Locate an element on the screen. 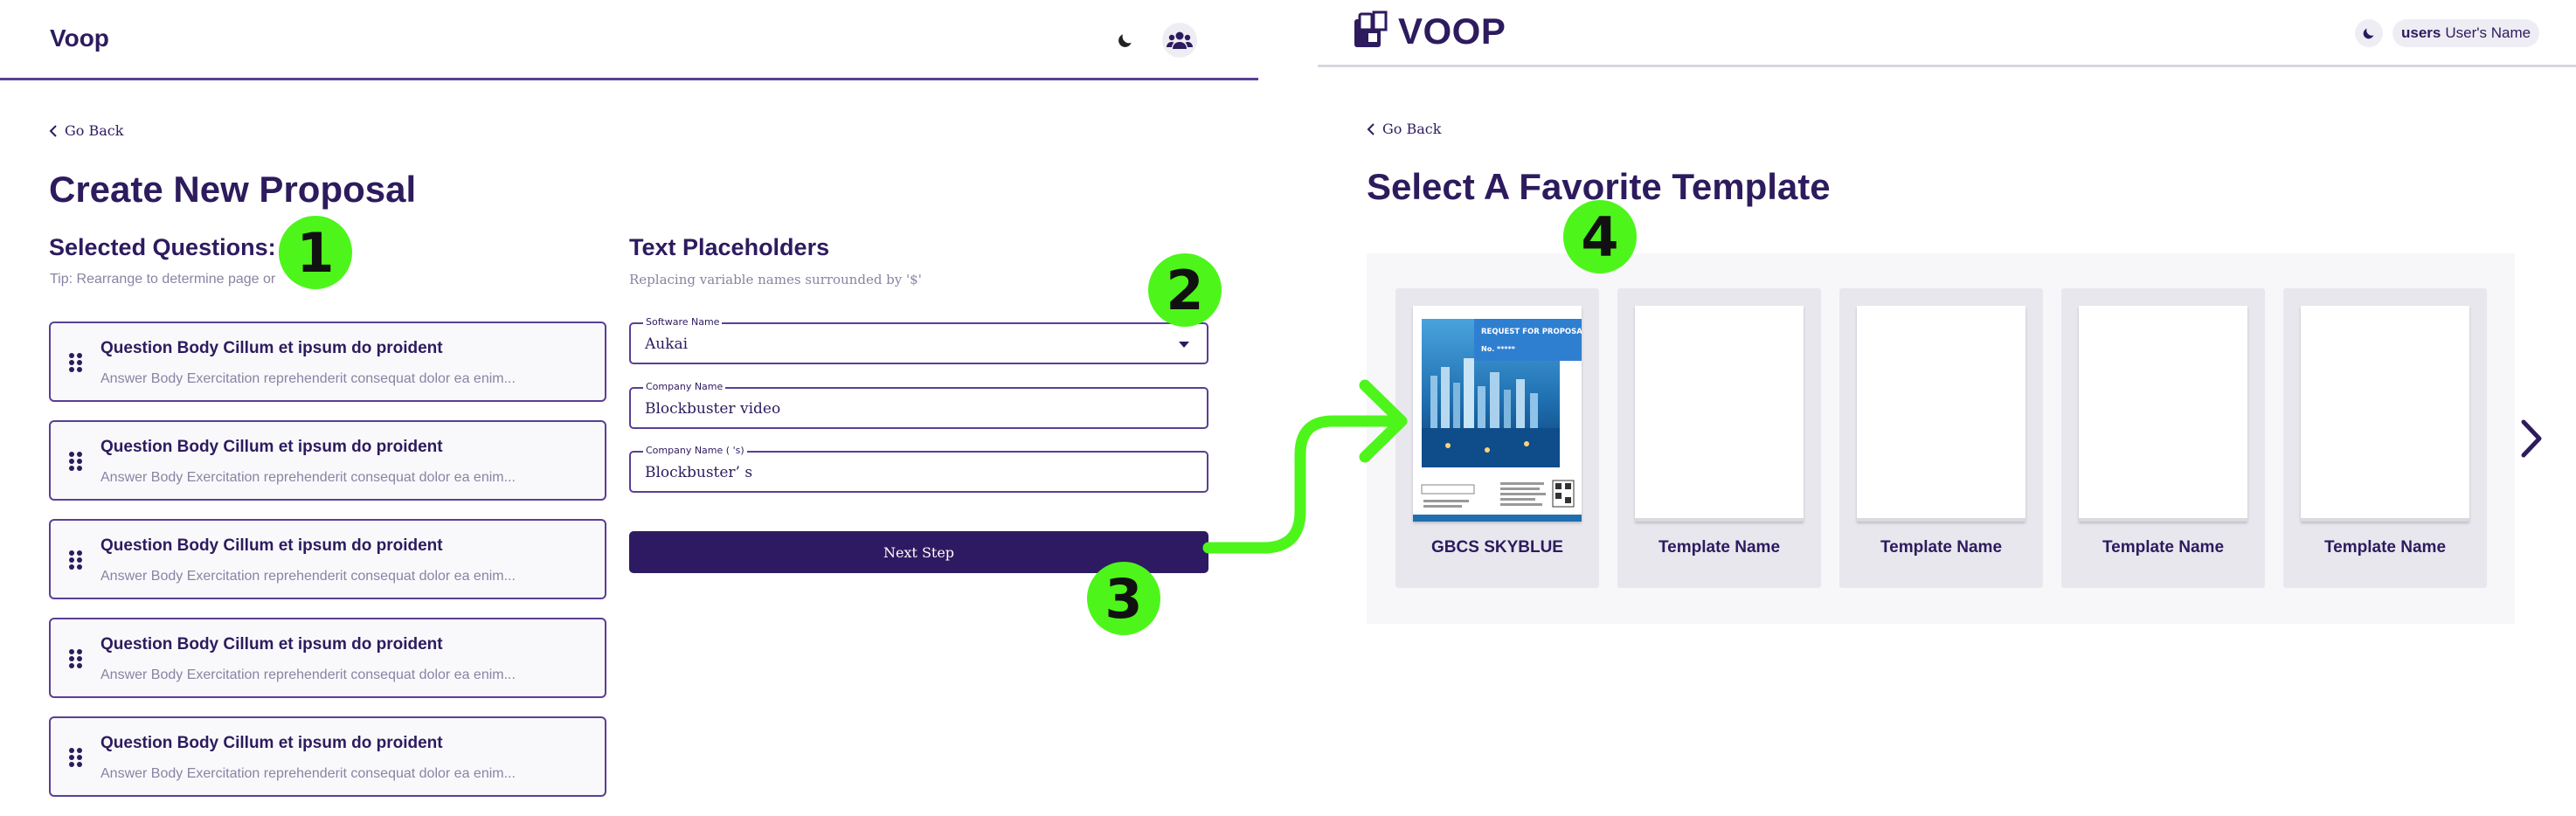 This screenshot has width=2576, height=816. field-label: Company Name ( 's) is located at coordinates (695, 450).